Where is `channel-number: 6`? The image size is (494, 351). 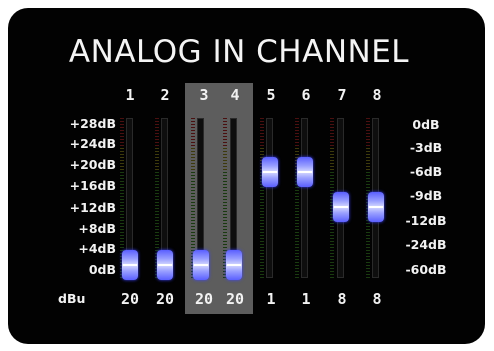 channel-number: 6 is located at coordinates (306, 95).